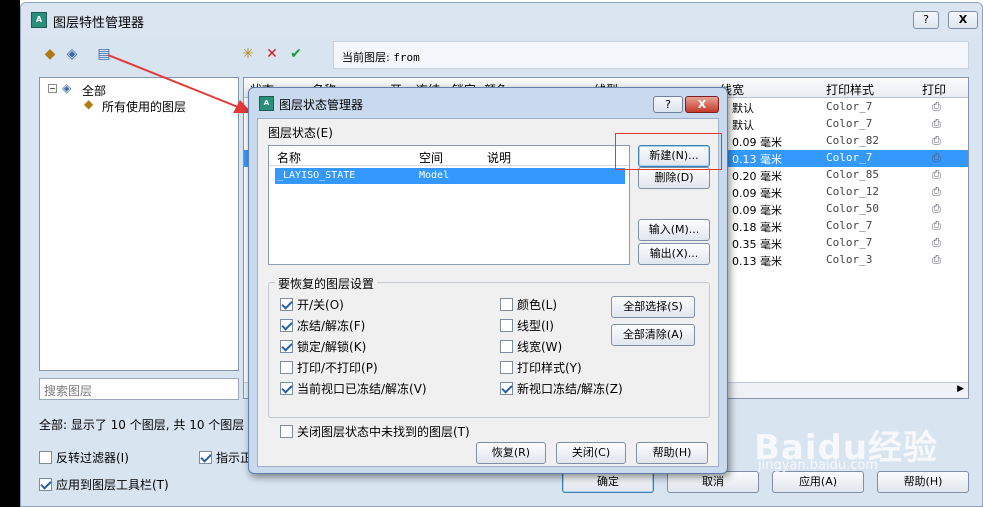 Image resolution: width=983 pixels, height=507 pixels. Describe the element at coordinates (591, 453) in the screenshot. I see `dialog-close-text-button: 关闭(C)` at that location.